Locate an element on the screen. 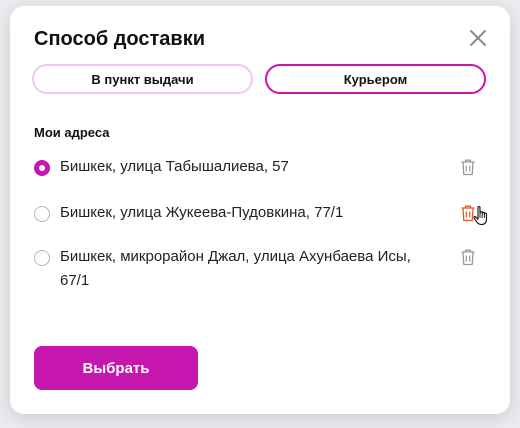 The width and height of the screenshot is (520, 428). tab-courier: Курьером is located at coordinates (375, 79).